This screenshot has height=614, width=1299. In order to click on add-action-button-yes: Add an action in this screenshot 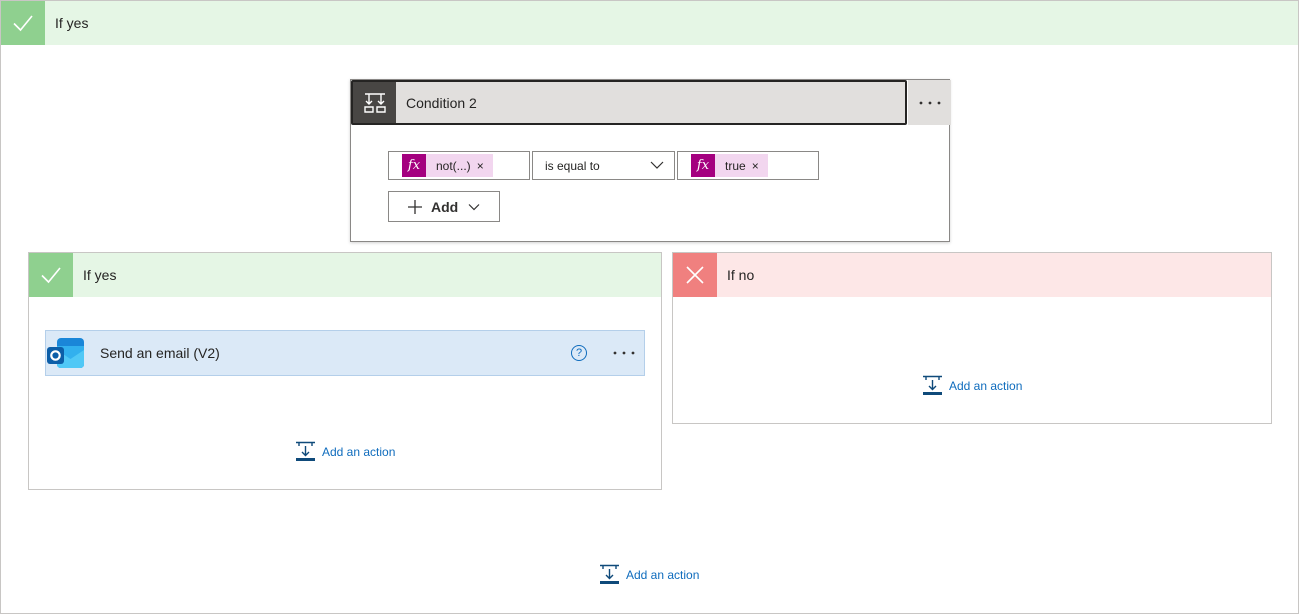, I will do `click(345, 451)`.